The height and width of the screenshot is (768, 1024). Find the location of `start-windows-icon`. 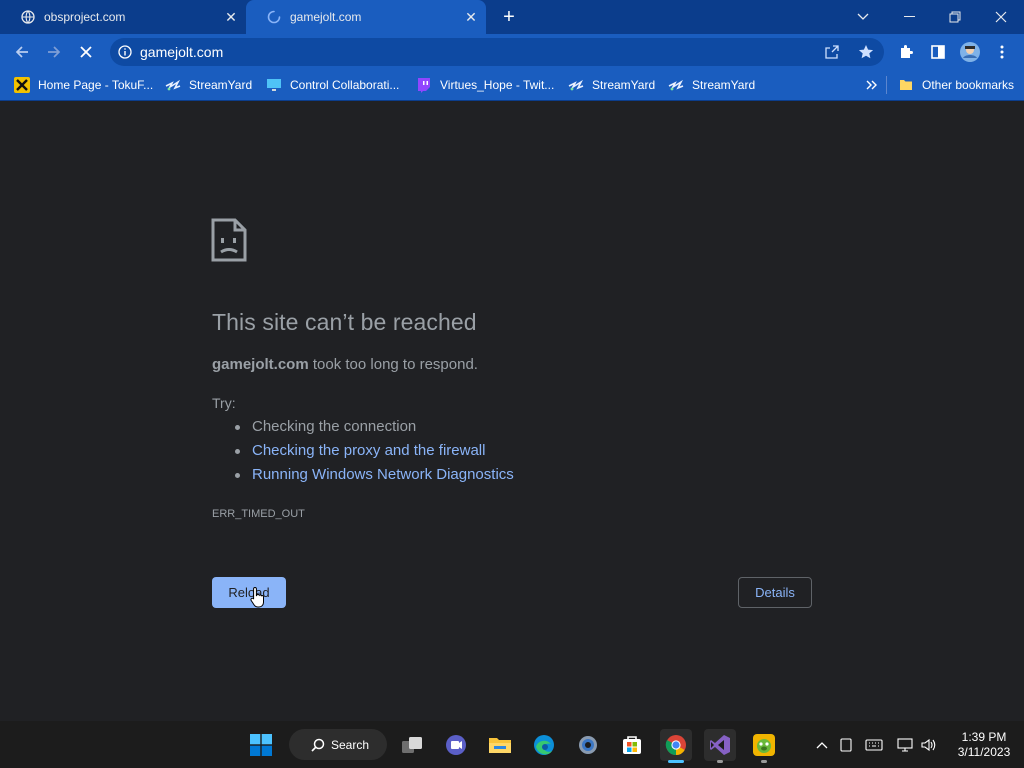

start-windows-icon is located at coordinates (261, 745).